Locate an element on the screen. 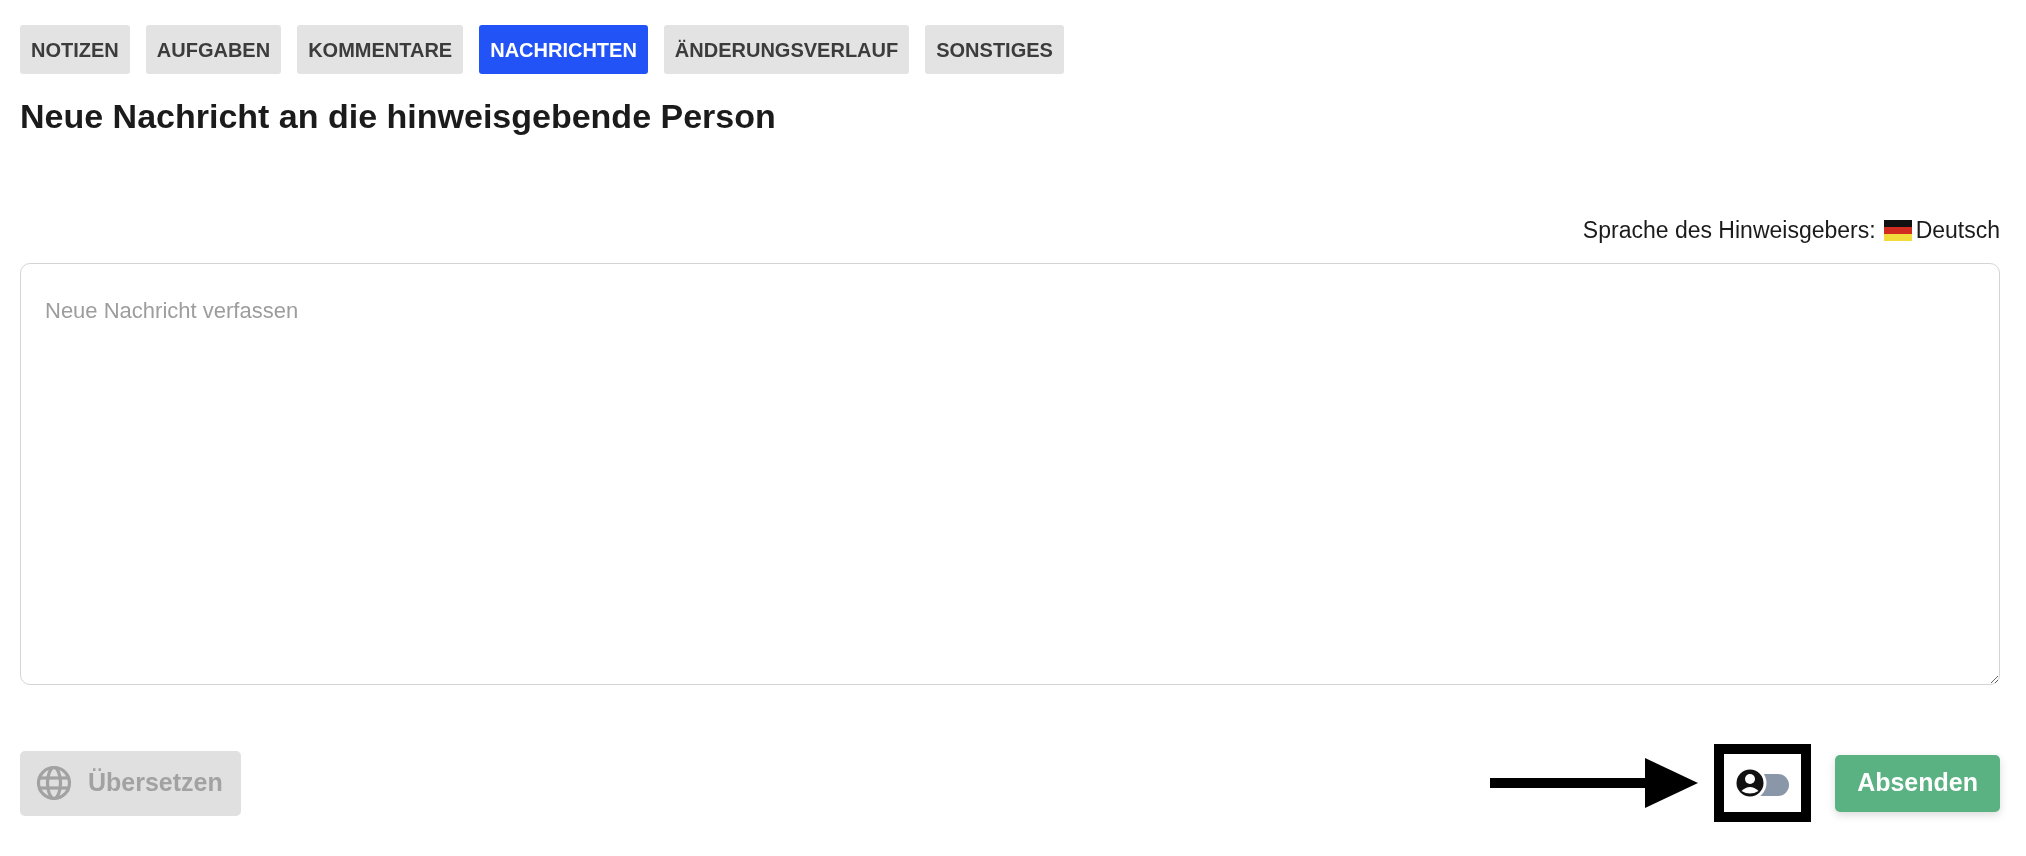 The image size is (2026, 856). heading: Neue Nachricht an die hinweisgebende Person is located at coordinates (398, 116).